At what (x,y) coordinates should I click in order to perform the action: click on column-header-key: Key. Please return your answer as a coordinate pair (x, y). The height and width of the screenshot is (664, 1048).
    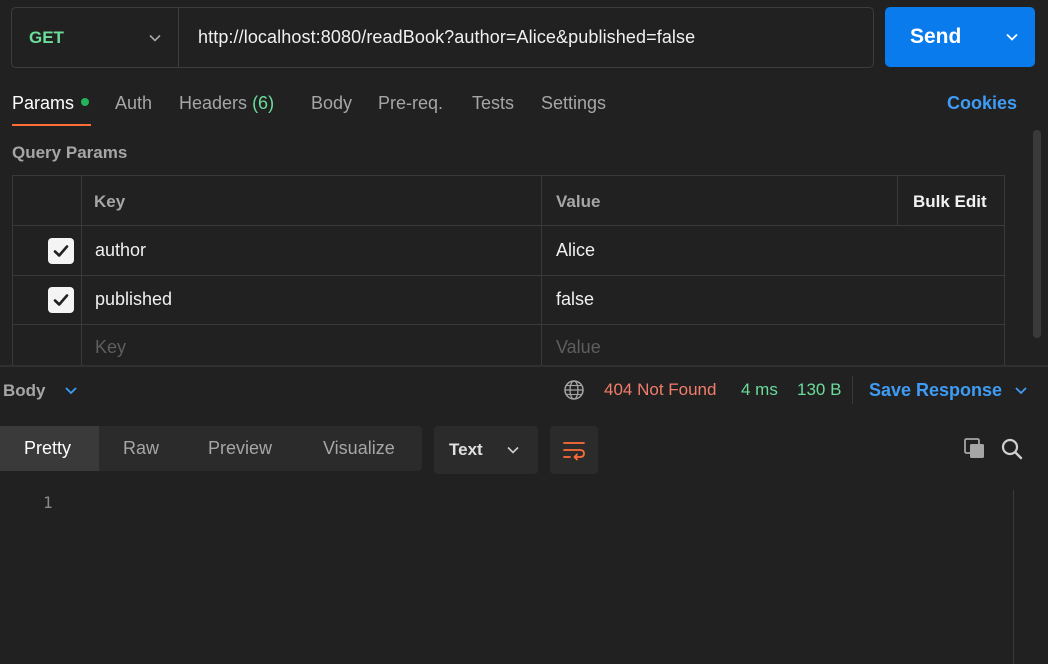
    Looking at the image, I should click on (110, 201).